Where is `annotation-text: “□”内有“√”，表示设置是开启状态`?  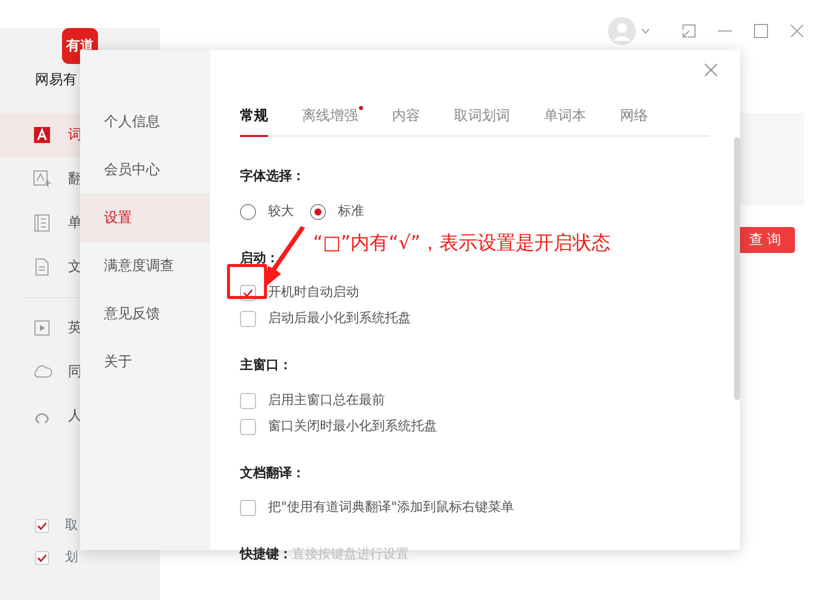
annotation-text: “□”内有“√”，表示设置是开启状态 is located at coordinates (461, 243).